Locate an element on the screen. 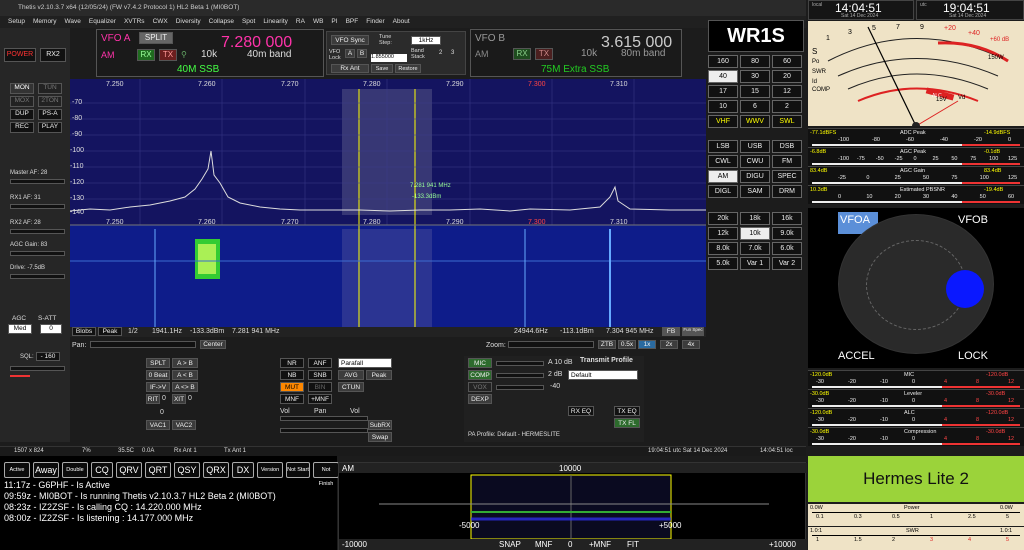 This screenshot has width=1024, height=550. mode-button: SPEC is located at coordinates (787, 176).